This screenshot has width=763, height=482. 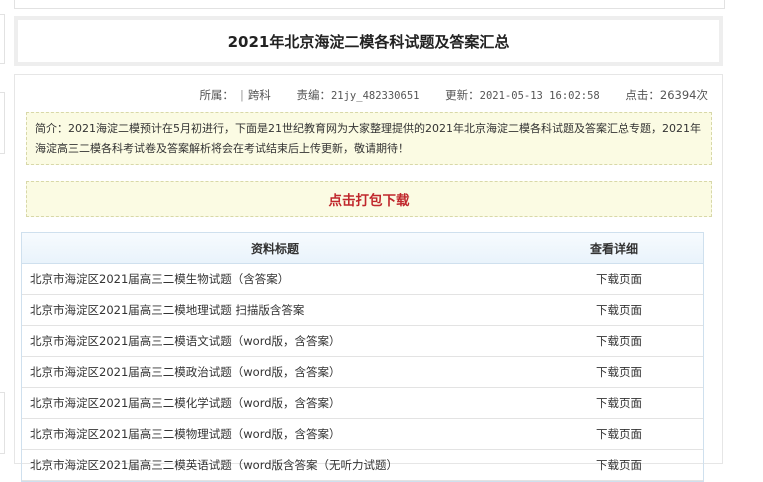 What do you see at coordinates (369, 4) in the screenshot?
I see `top-panel-edge` at bounding box center [369, 4].